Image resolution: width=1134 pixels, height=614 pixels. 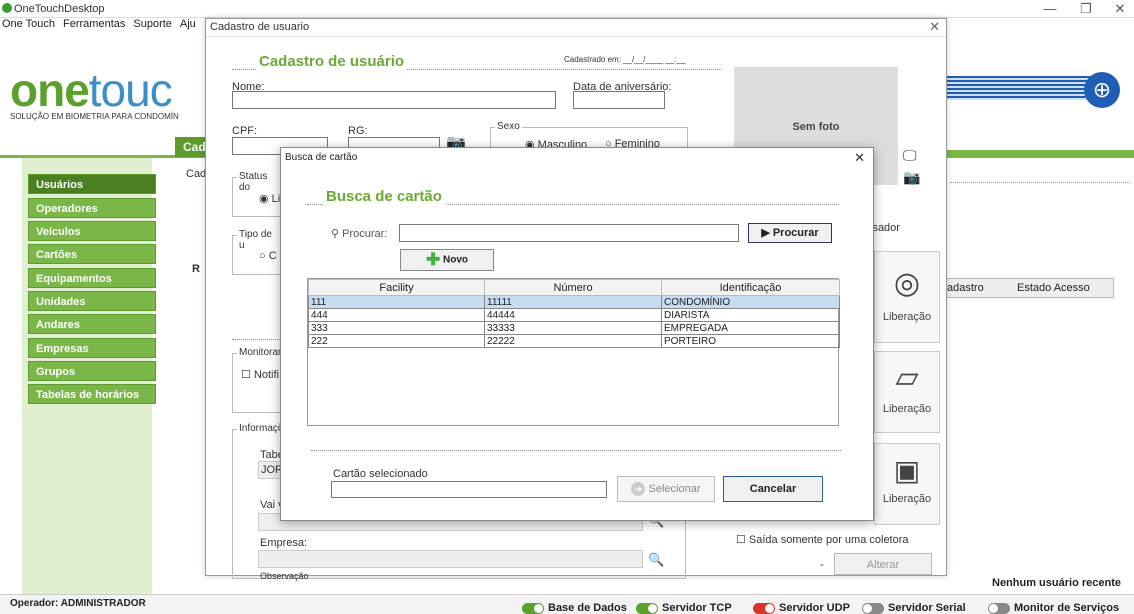 What do you see at coordinates (883, 564) in the screenshot?
I see `alterar-button: Alterar` at bounding box center [883, 564].